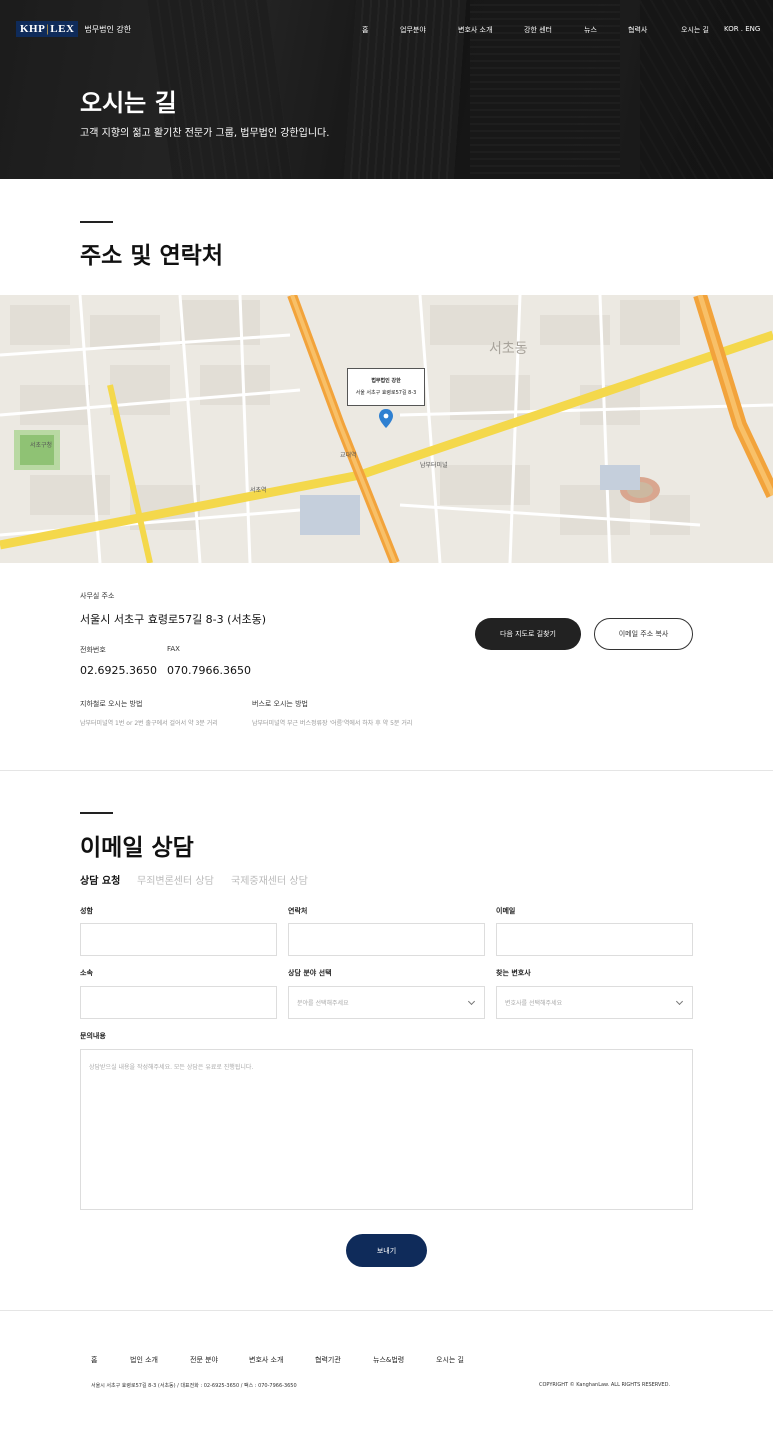 This screenshot has height=1432, width=773. Describe the element at coordinates (643, 634) in the screenshot. I see `copy-email-button: 이메일 주소 복사` at that location.